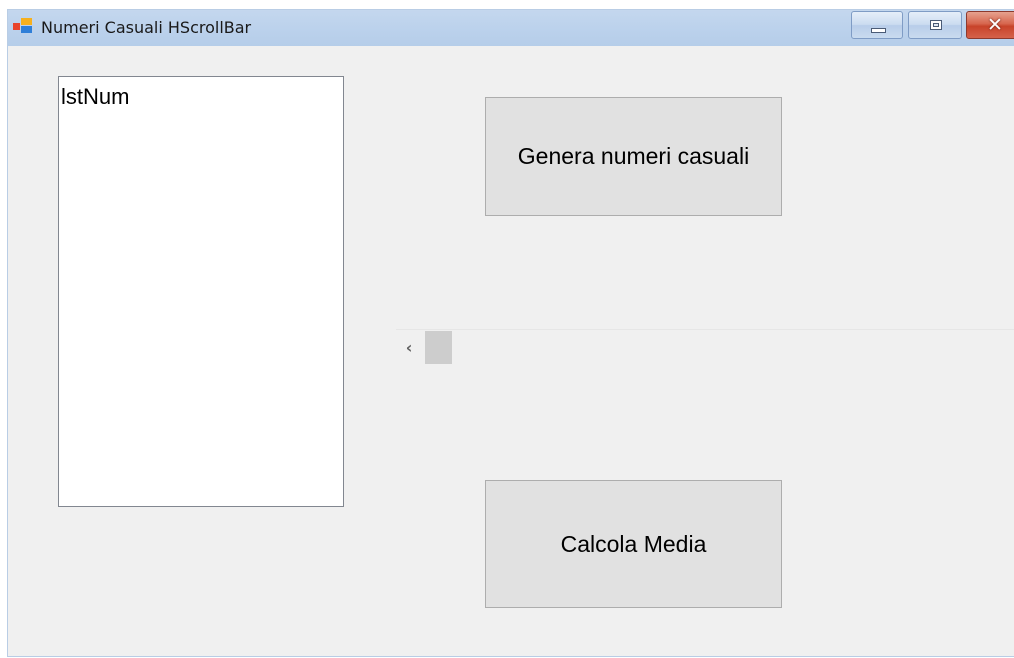 This screenshot has height=658, width=1014. Describe the element at coordinates (878, 30) in the screenshot. I see `minimize-icon` at that location.